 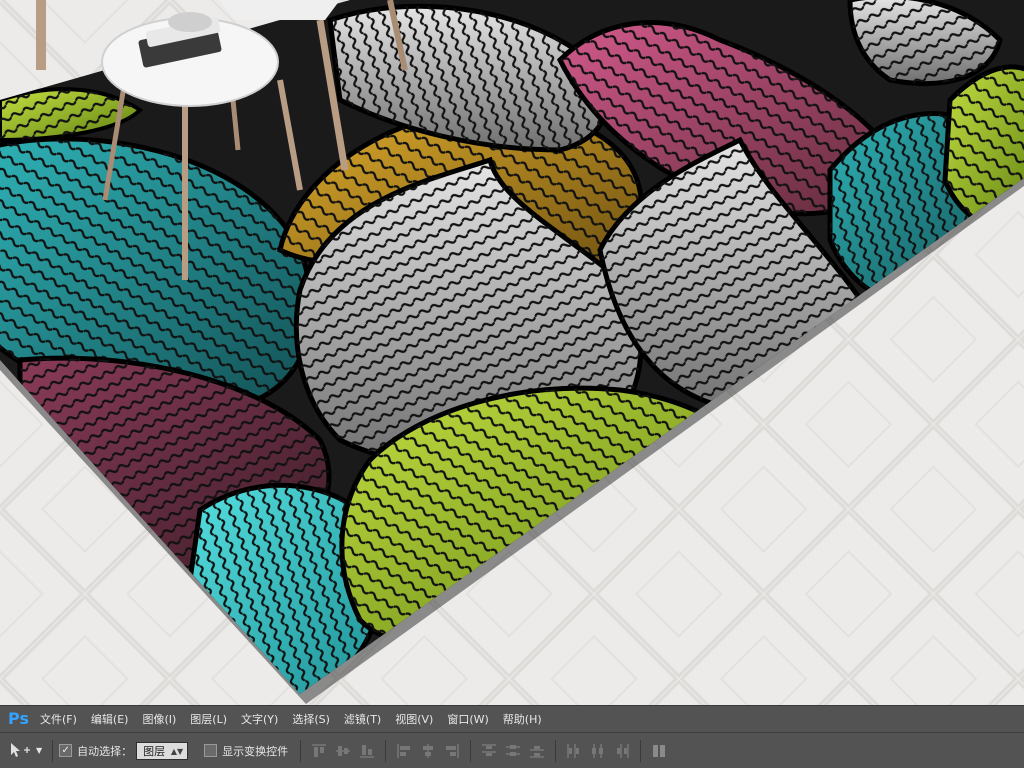 What do you see at coordinates (537, 751) in the screenshot?
I see `distribute-bottom-edges-icon` at bounding box center [537, 751].